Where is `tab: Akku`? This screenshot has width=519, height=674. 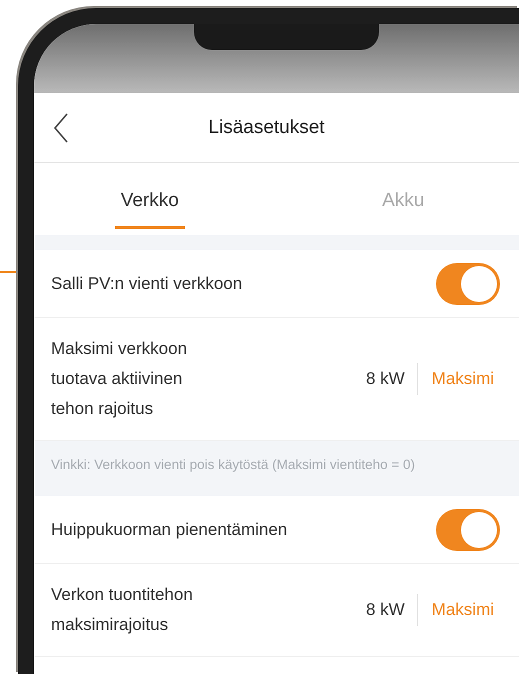
tab: Akku is located at coordinates (403, 199).